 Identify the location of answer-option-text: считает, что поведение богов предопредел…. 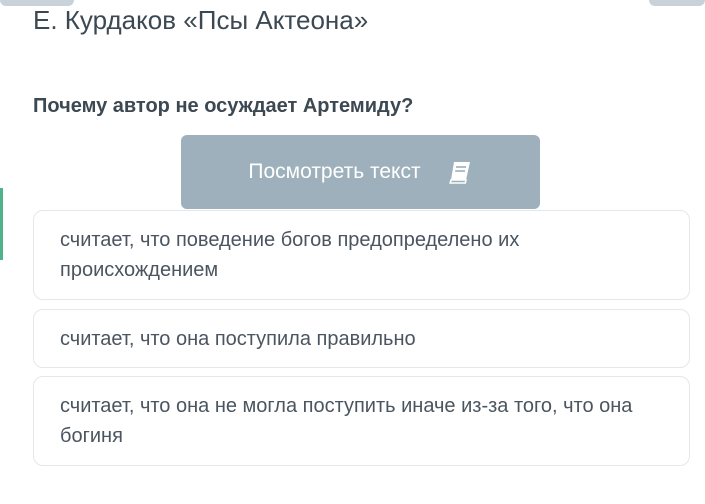
(290, 255).